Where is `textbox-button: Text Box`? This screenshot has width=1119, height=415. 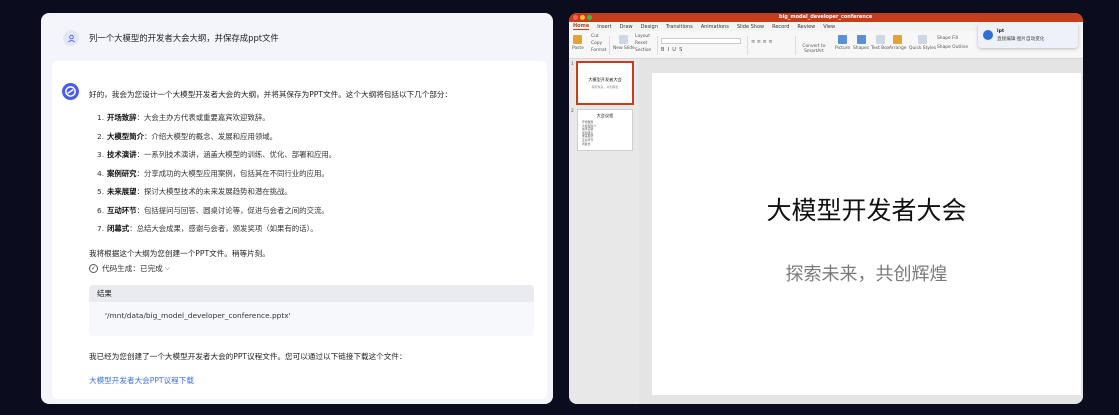
textbox-button: Text Box is located at coordinates (880, 43).